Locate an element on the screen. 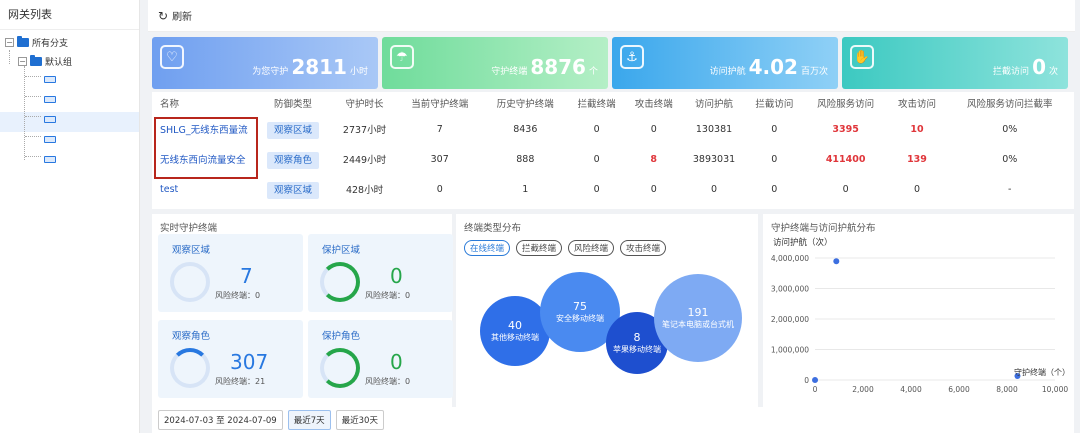  gateway-sidebar: 网关列表 − 所有分支 − 默认组 is located at coordinates (70, 216).